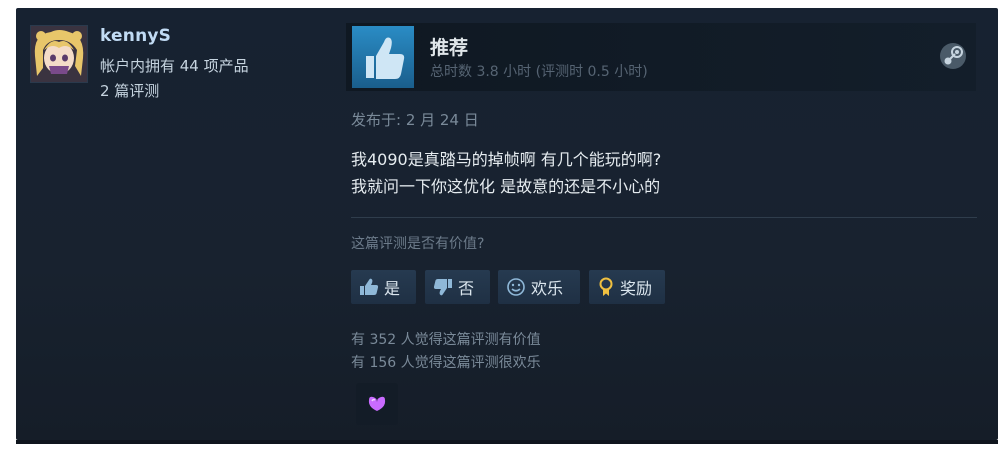 Image resolution: width=1000 pixels, height=452 pixels. I want to click on author-name: kennyS, so click(135, 36).